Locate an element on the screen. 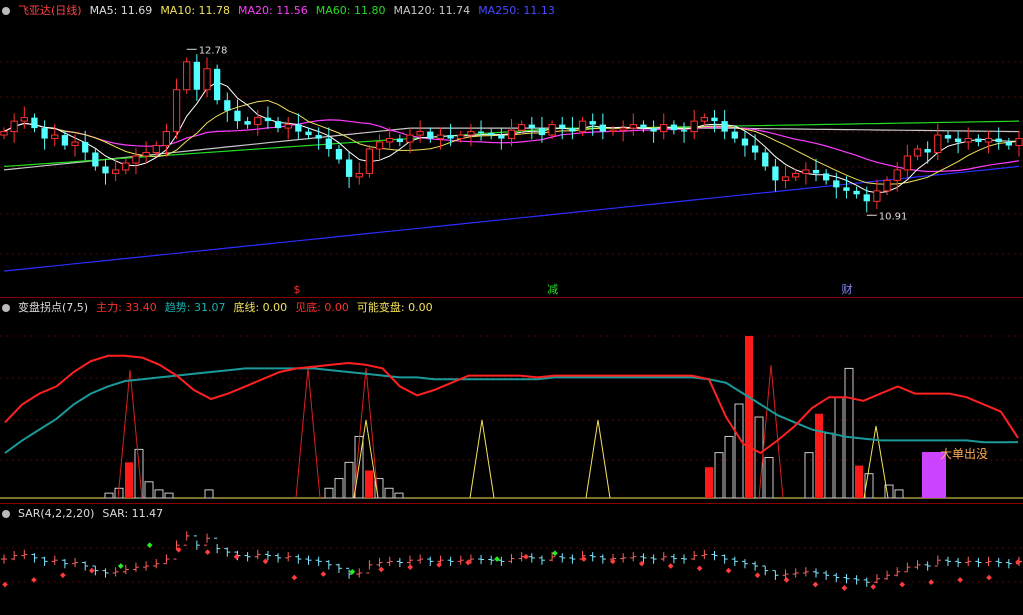 Image resolution: width=1023 pixels, height=615 pixels. sar-value: SAR: 11.47 is located at coordinates (133, 513).